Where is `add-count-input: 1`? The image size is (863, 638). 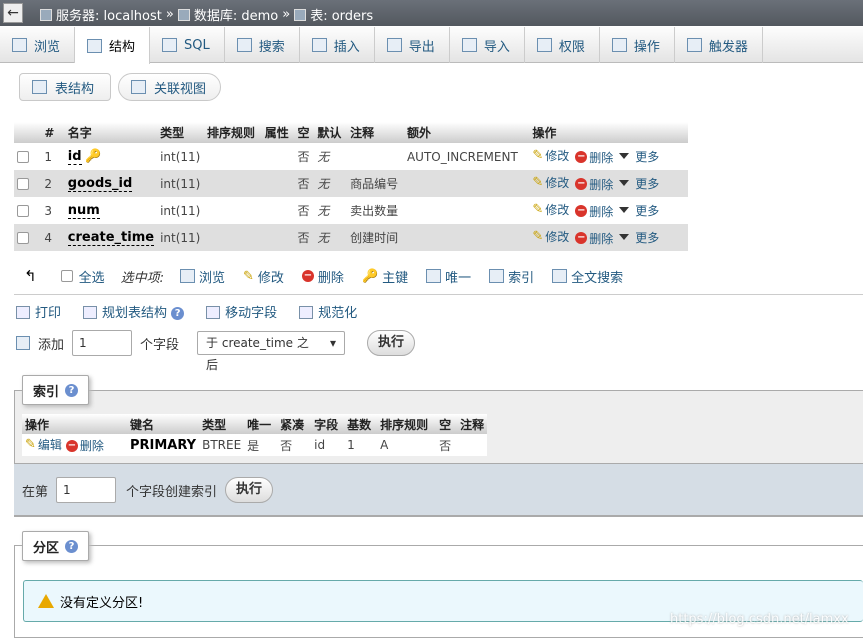 add-count-input: 1 is located at coordinates (102, 343).